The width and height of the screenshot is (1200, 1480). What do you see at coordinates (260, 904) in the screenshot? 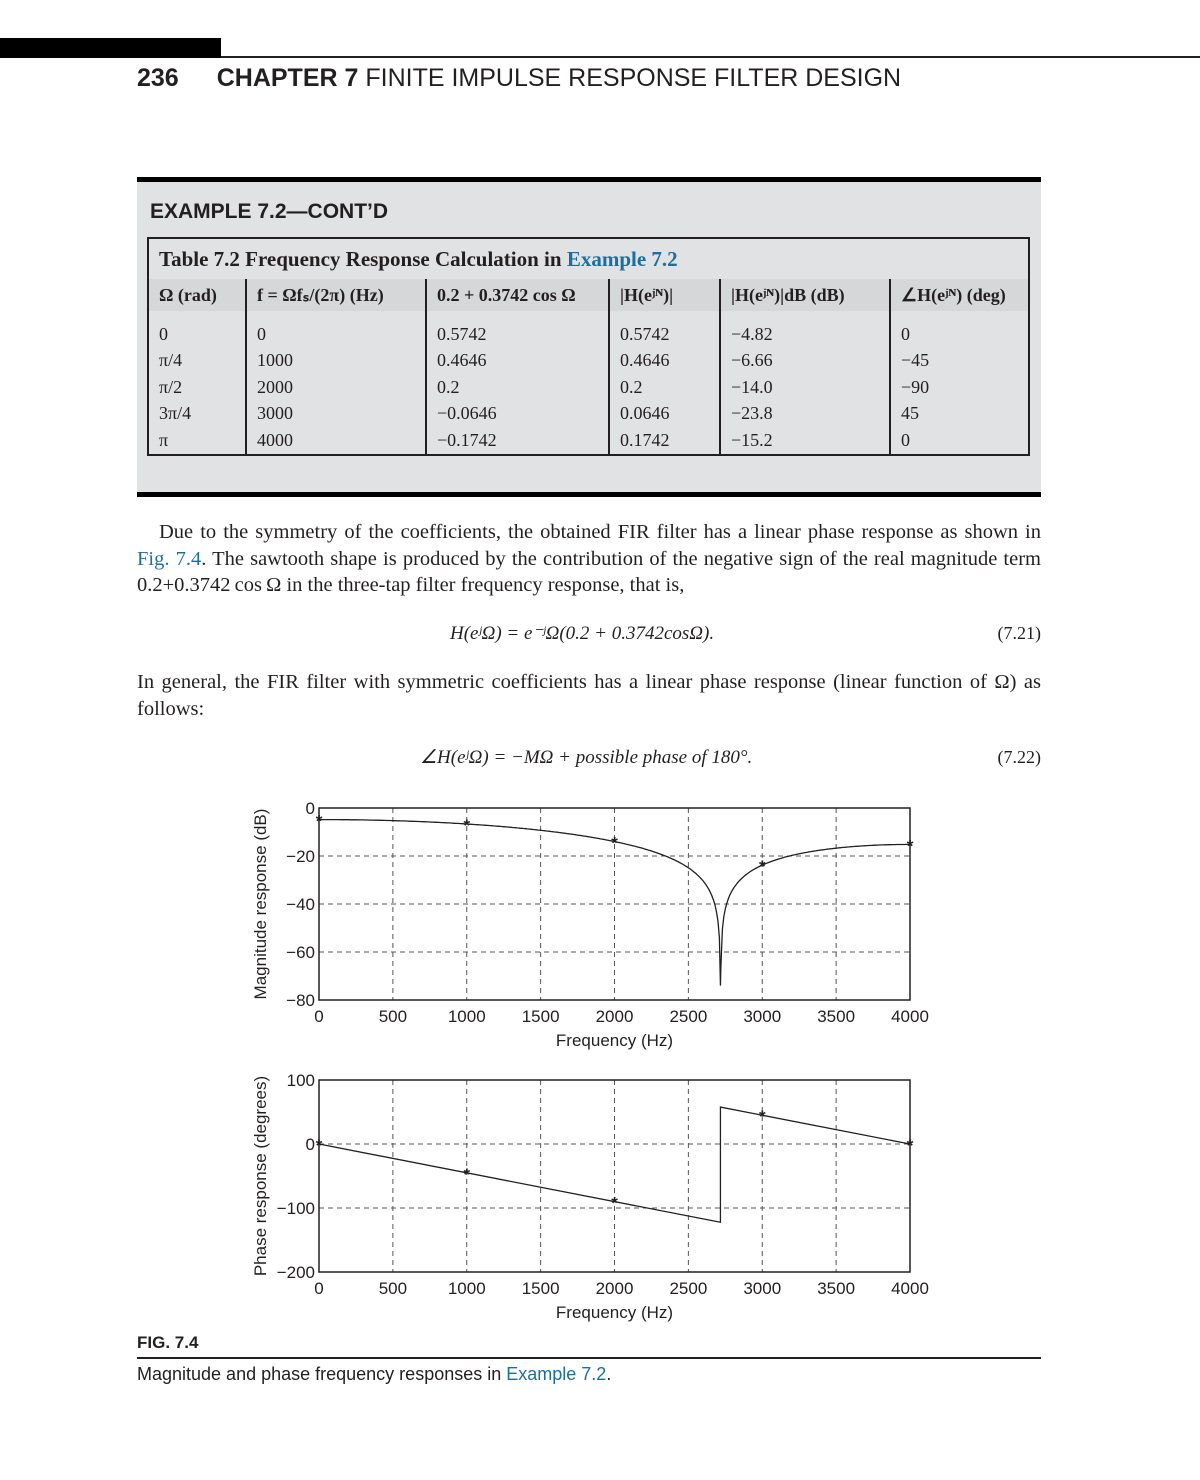
I see `y-axis-label: Magnitude response (dB)` at bounding box center [260, 904].